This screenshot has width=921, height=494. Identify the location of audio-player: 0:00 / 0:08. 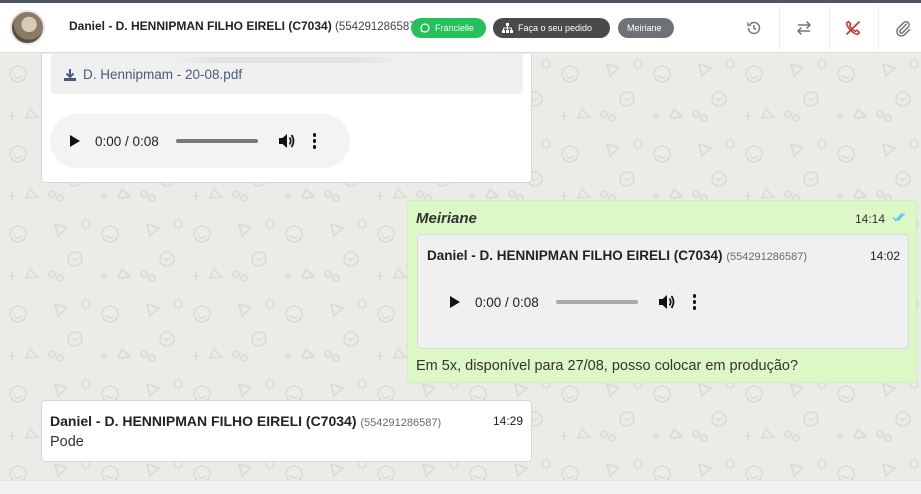
(200, 141).